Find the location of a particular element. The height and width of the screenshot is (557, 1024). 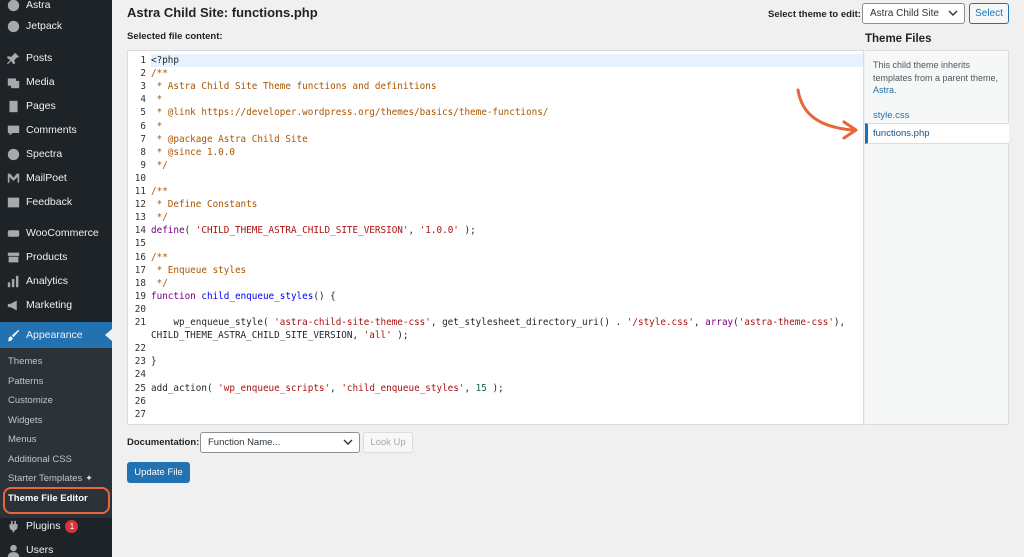

plugins-icon is located at coordinates (13, 526).